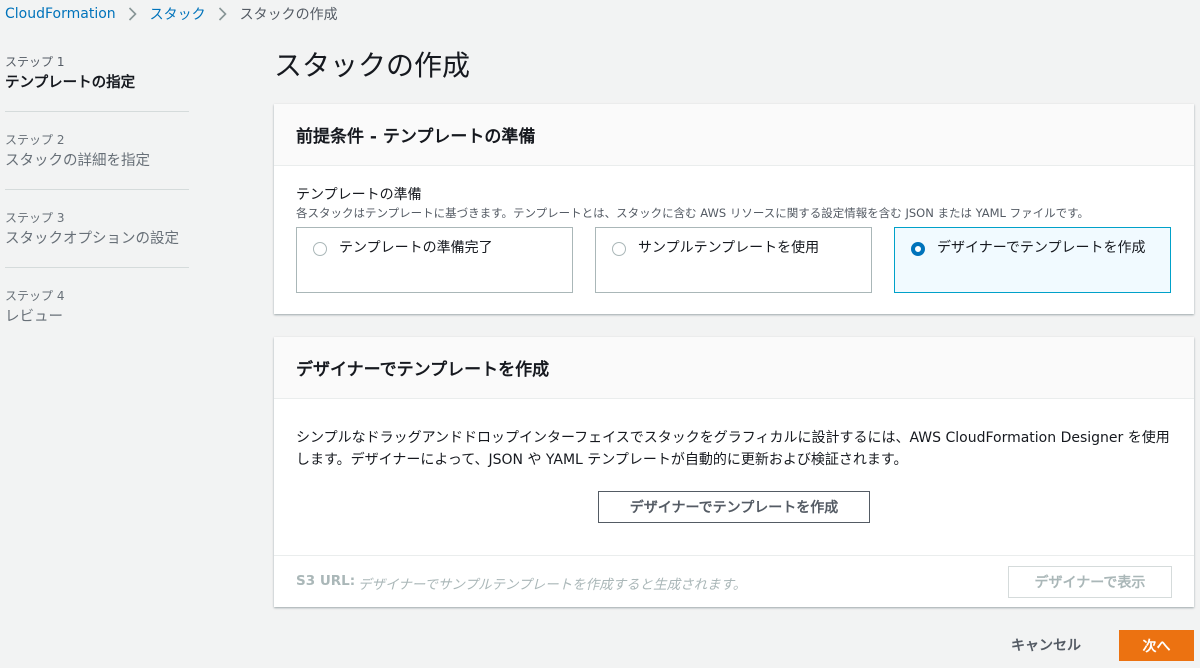  Describe the element at coordinates (918, 249) in the screenshot. I see `radio-button-selected` at that location.